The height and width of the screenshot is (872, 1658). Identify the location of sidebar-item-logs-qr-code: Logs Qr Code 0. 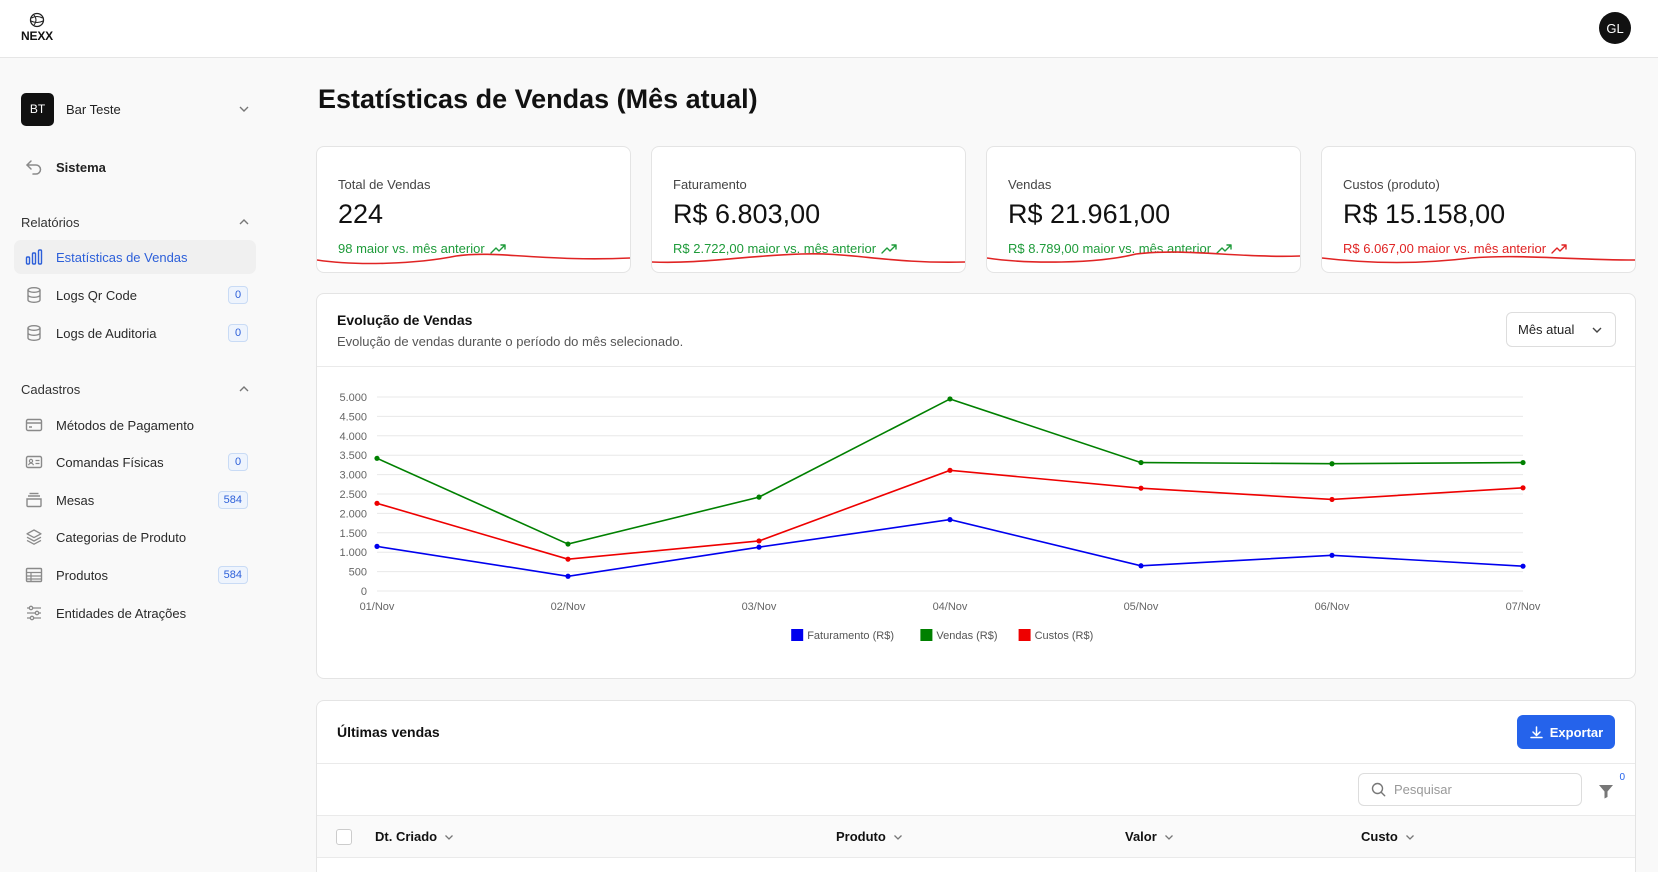
(135, 295).